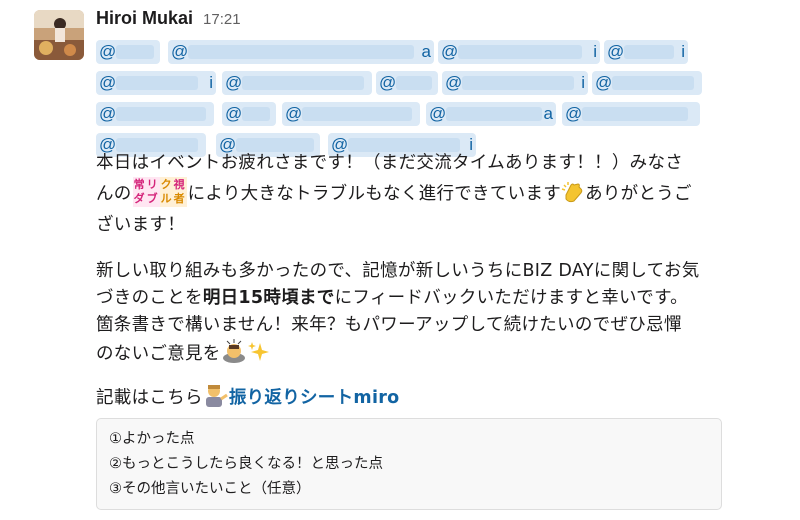 The width and height of the screenshot is (800, 520). I want to click on sender-name: Hiroi Mukai, so click(144, 18).